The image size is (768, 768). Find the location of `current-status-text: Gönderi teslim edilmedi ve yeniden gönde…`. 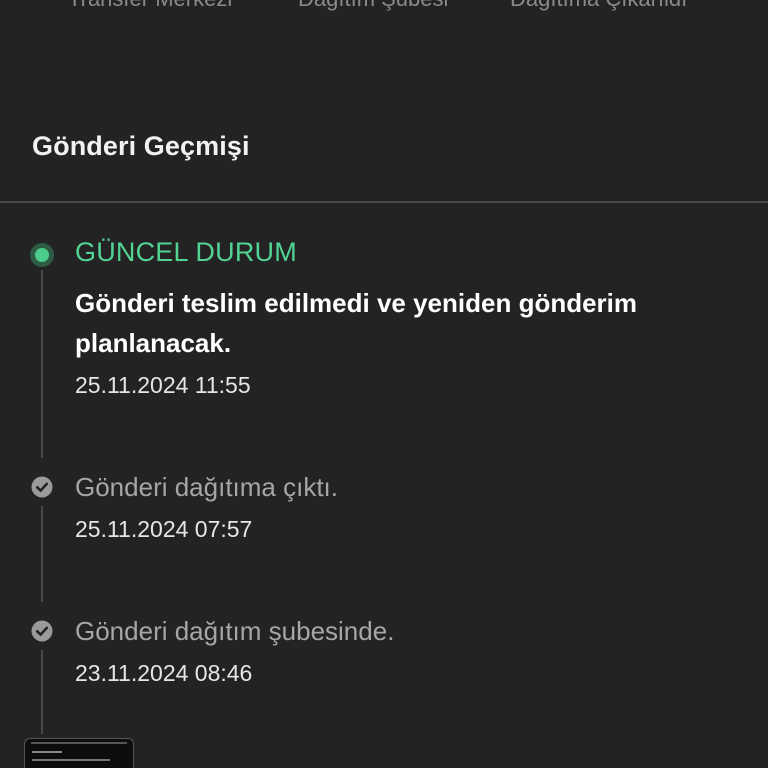

current-status-text: Gönderi teslim edilmedi ve yeniden gönde… is located at coordinates (356, 323).